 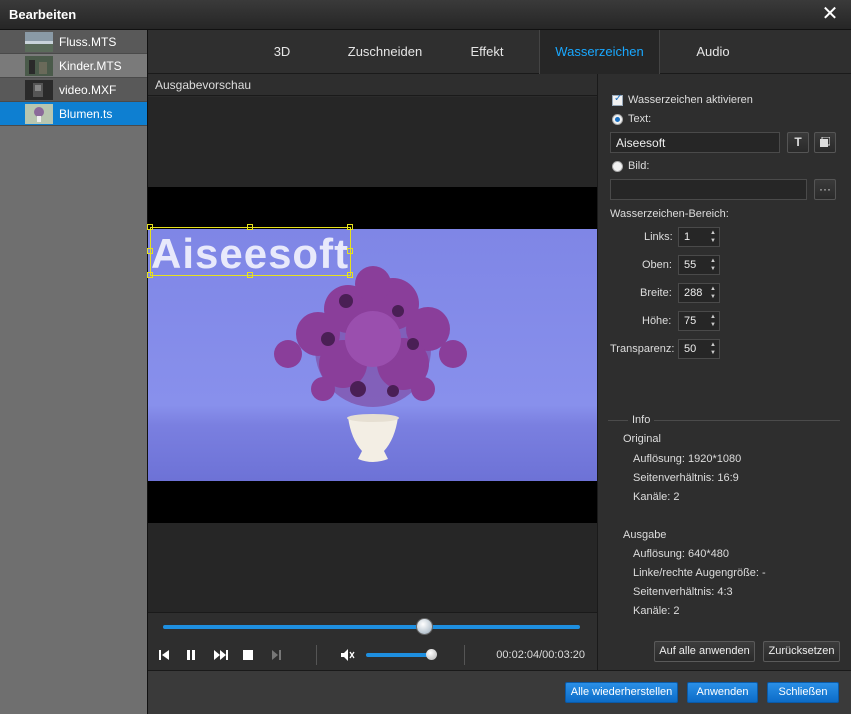 I want to click on skip-start-icon, so click(x=164, y=655).